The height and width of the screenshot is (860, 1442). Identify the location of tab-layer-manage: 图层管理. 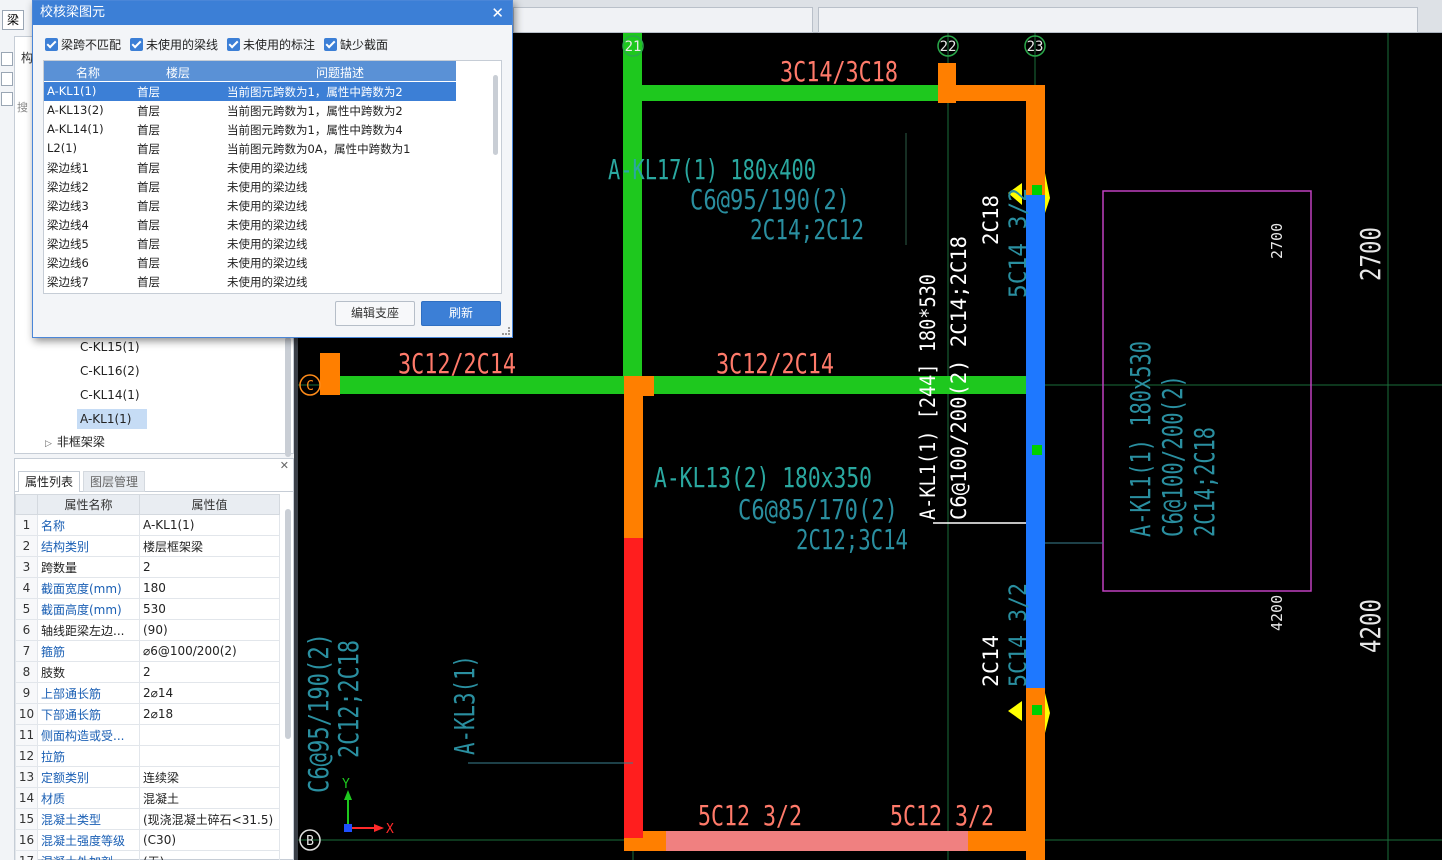
(114, 481).